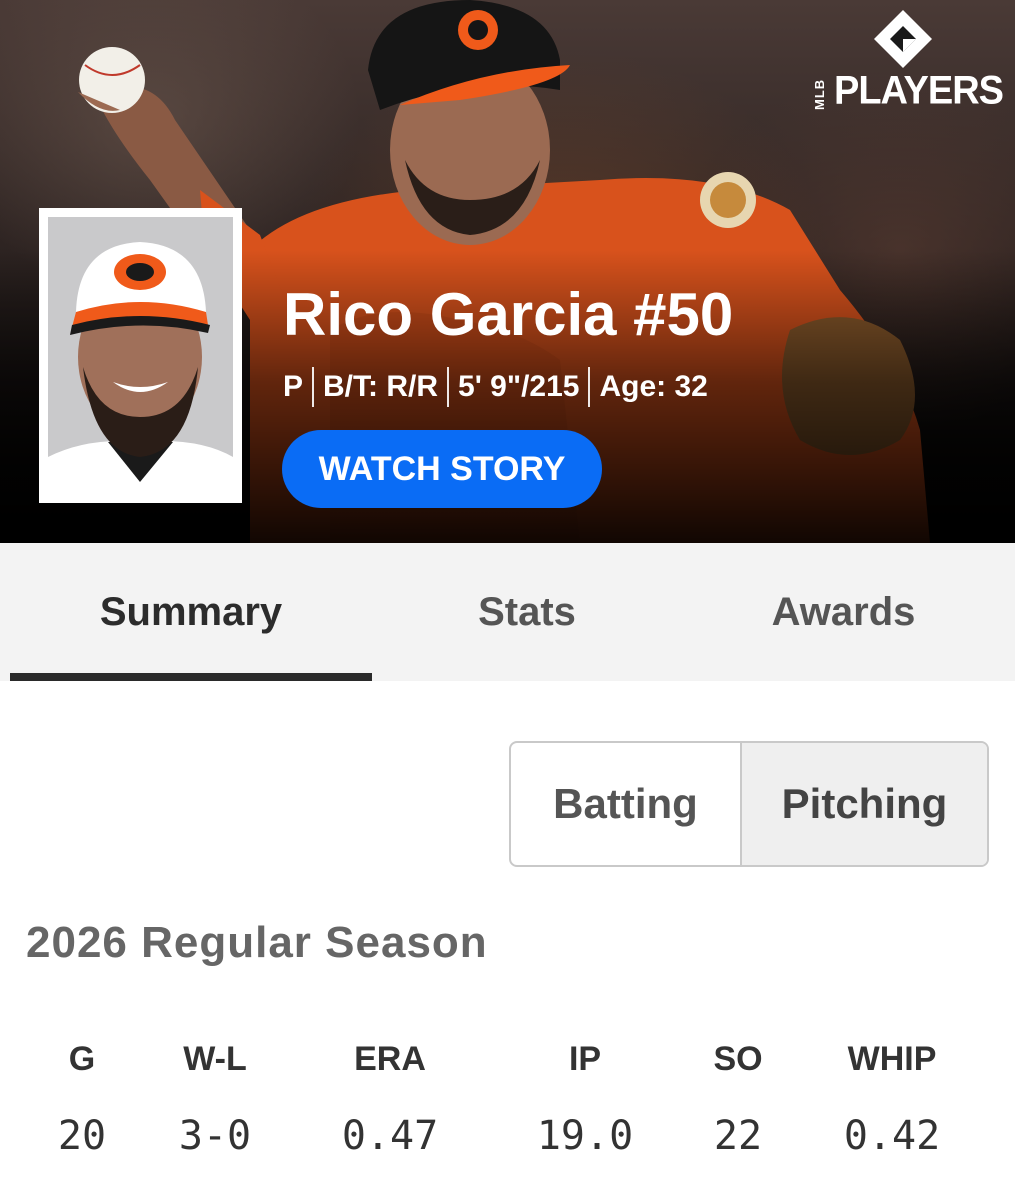 The image size is (1015, 1200). Describe the element at coordinates (585, 1059) in the screenshot. I see `stat-header-ip: IP` at that location.